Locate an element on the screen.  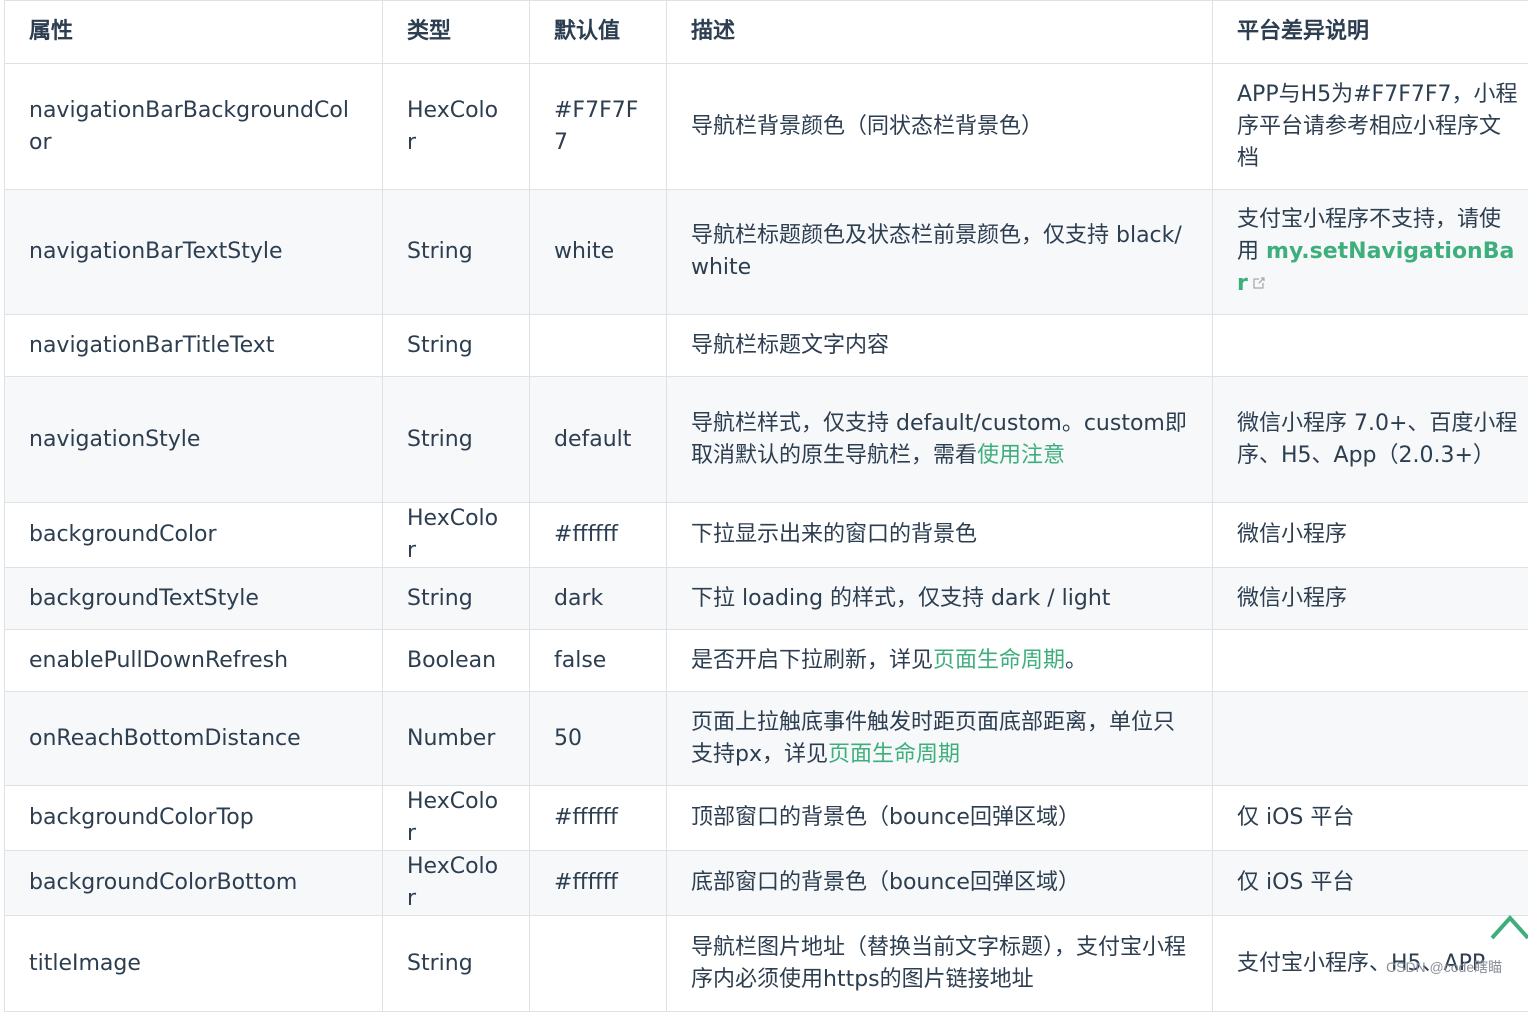
cell-type: Boolean is located at coordinates (456, 661).